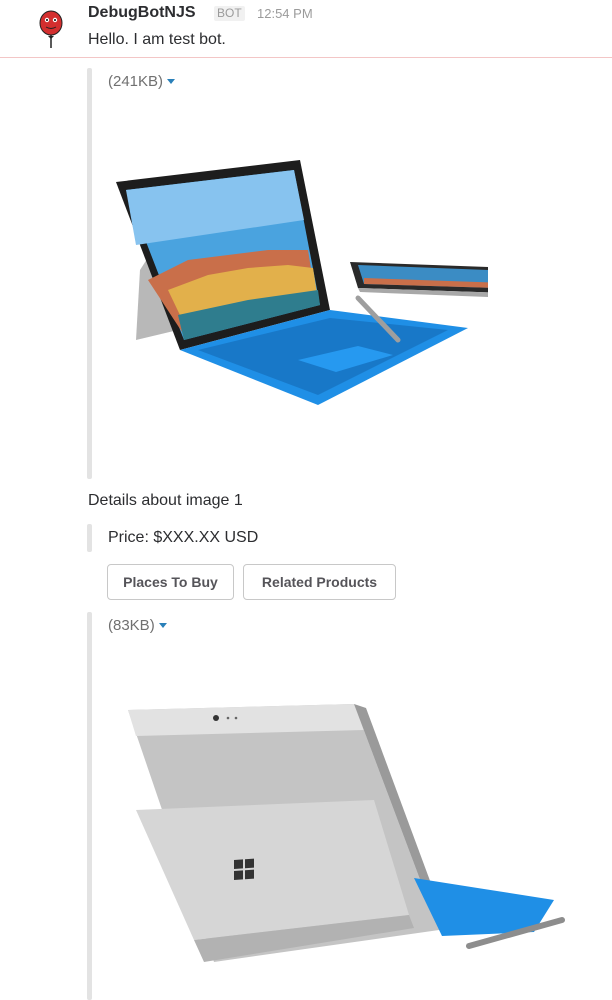  I want to click on bot-avatar-balloon-icon, so click(51, 30).